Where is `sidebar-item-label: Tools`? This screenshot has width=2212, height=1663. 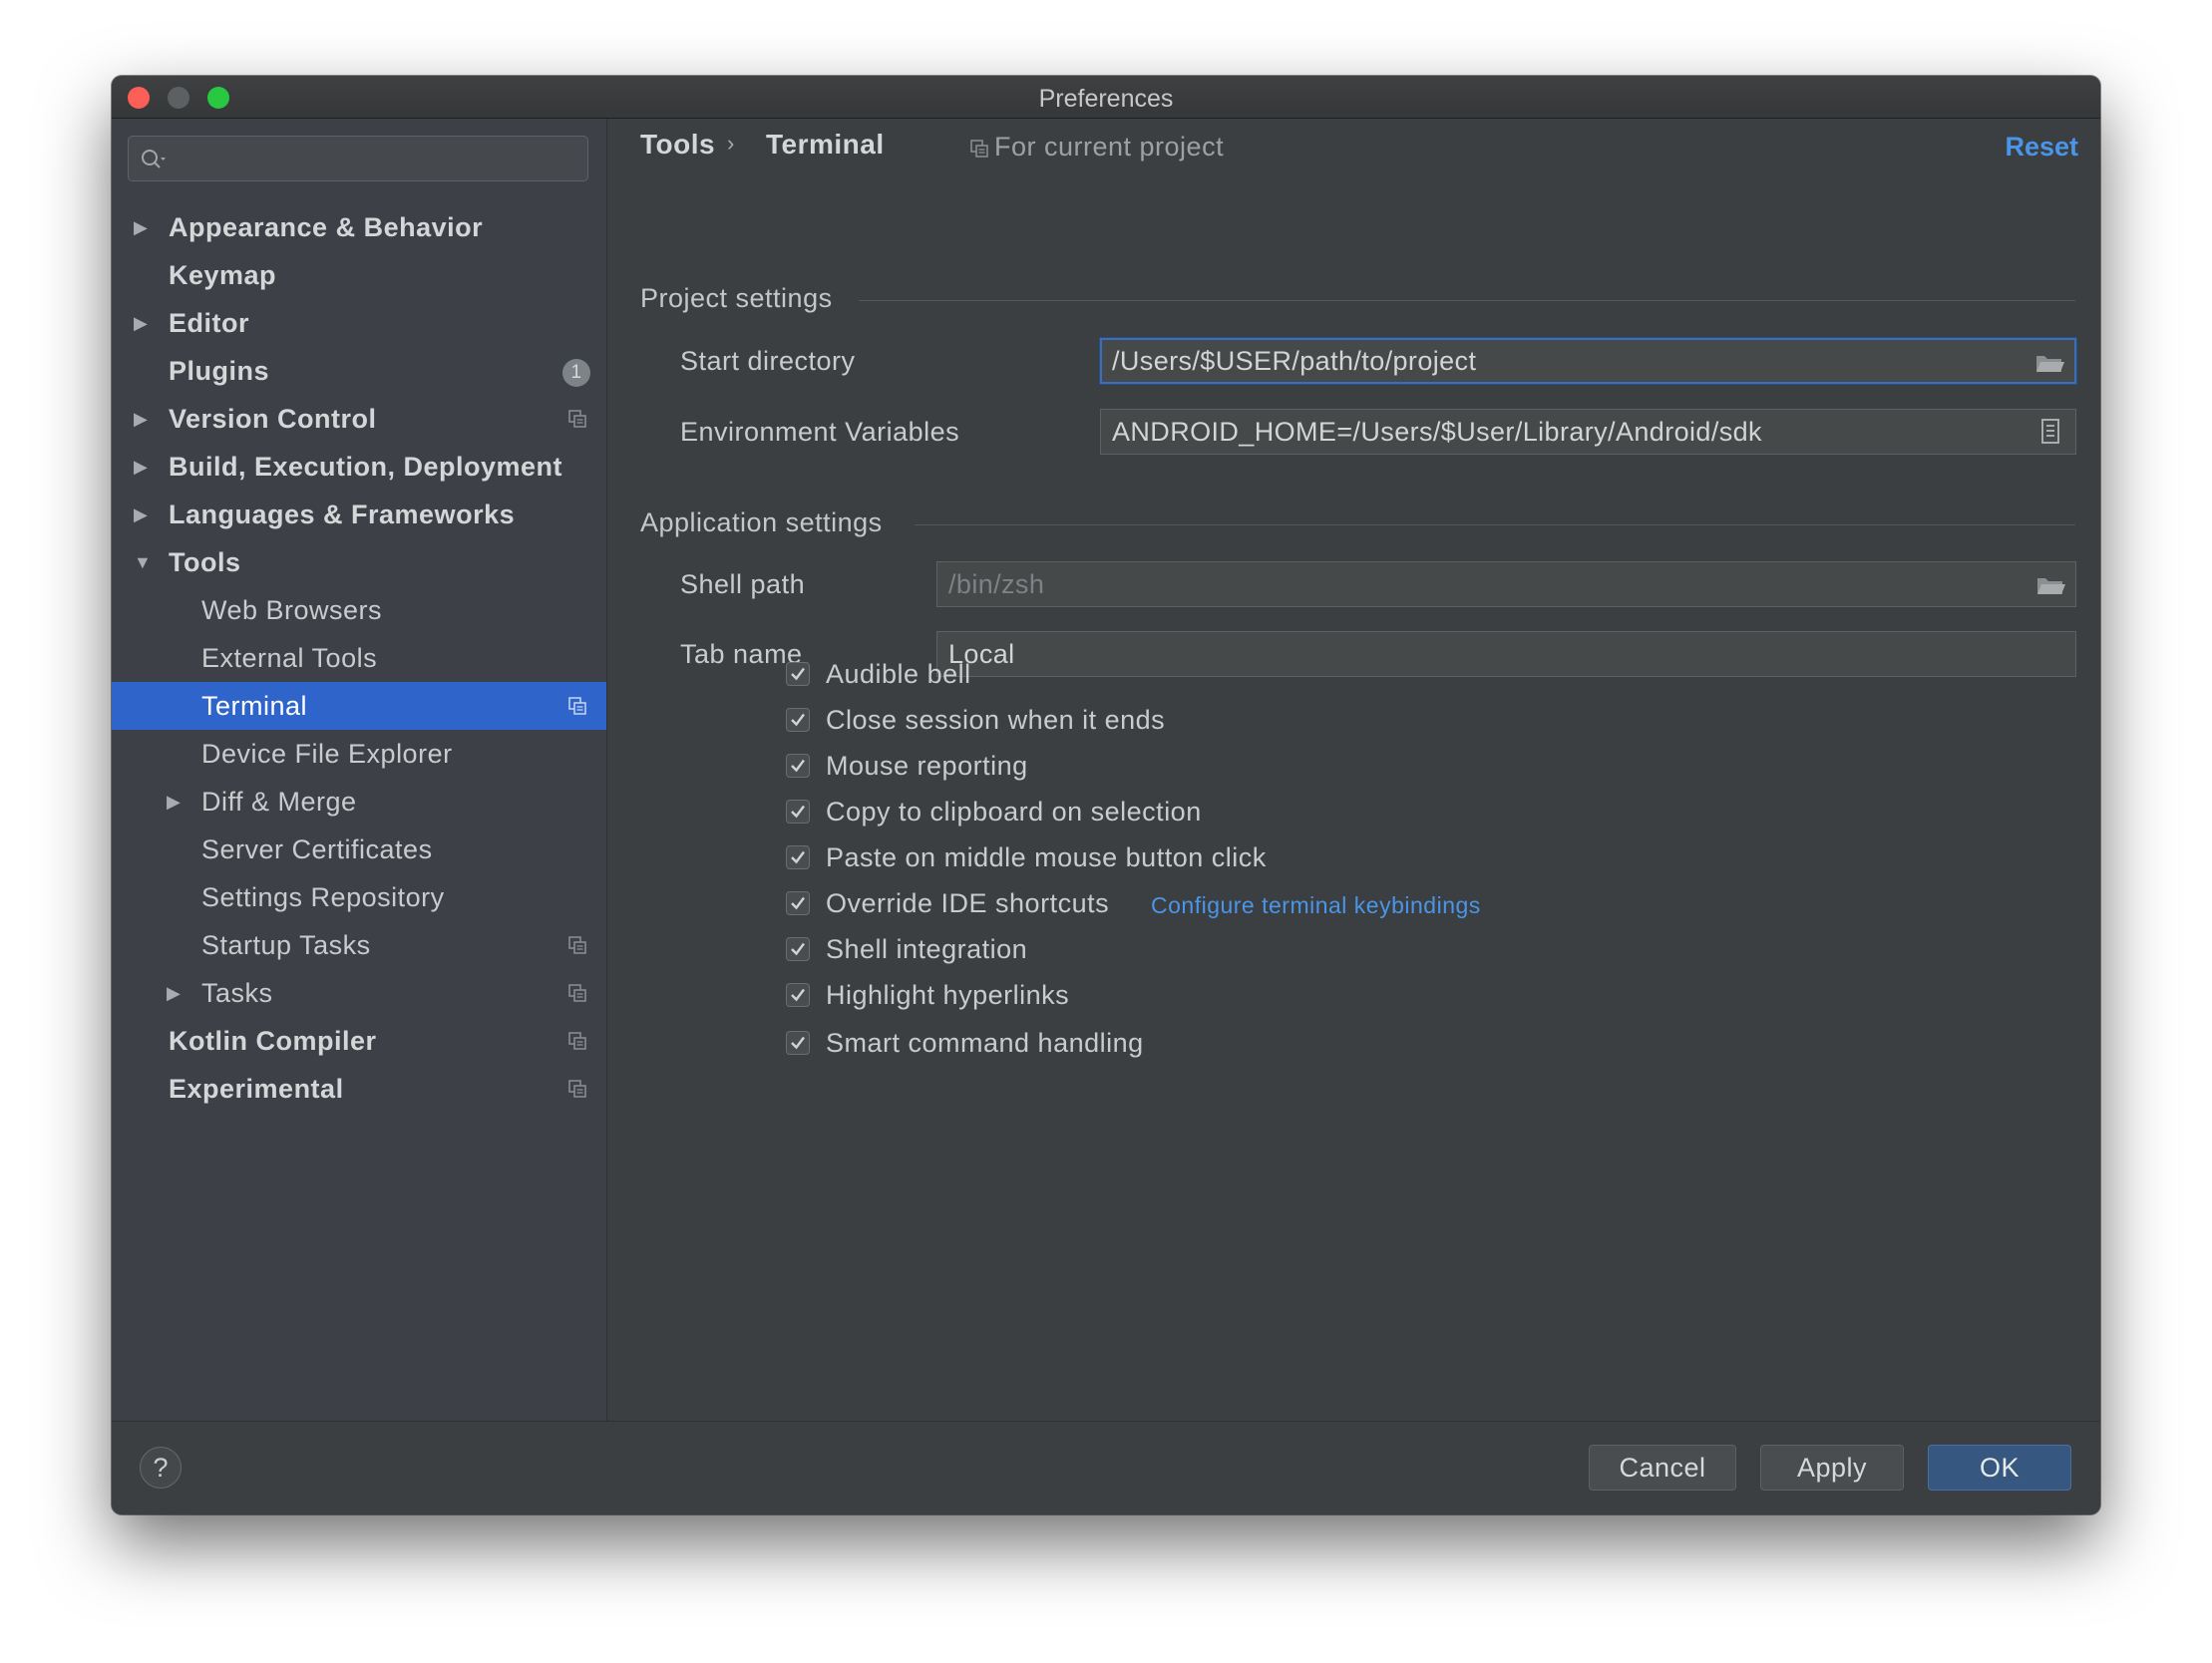 sidebar-item-label: Tools is located at coordinates (205, 562).